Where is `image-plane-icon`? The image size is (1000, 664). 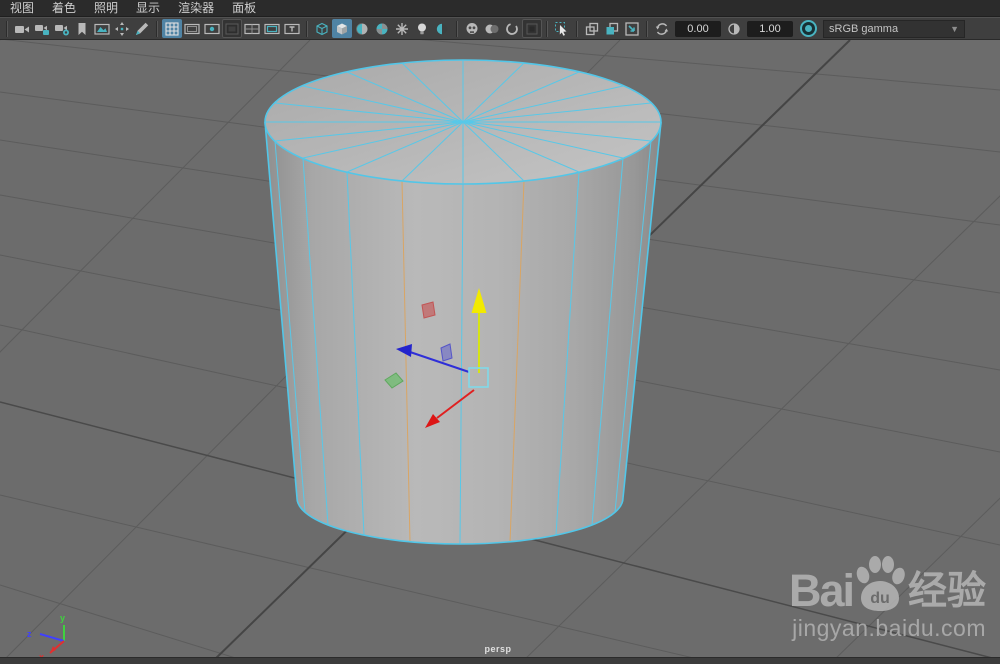 image-plane-icon is located at coordinates (102, 28).